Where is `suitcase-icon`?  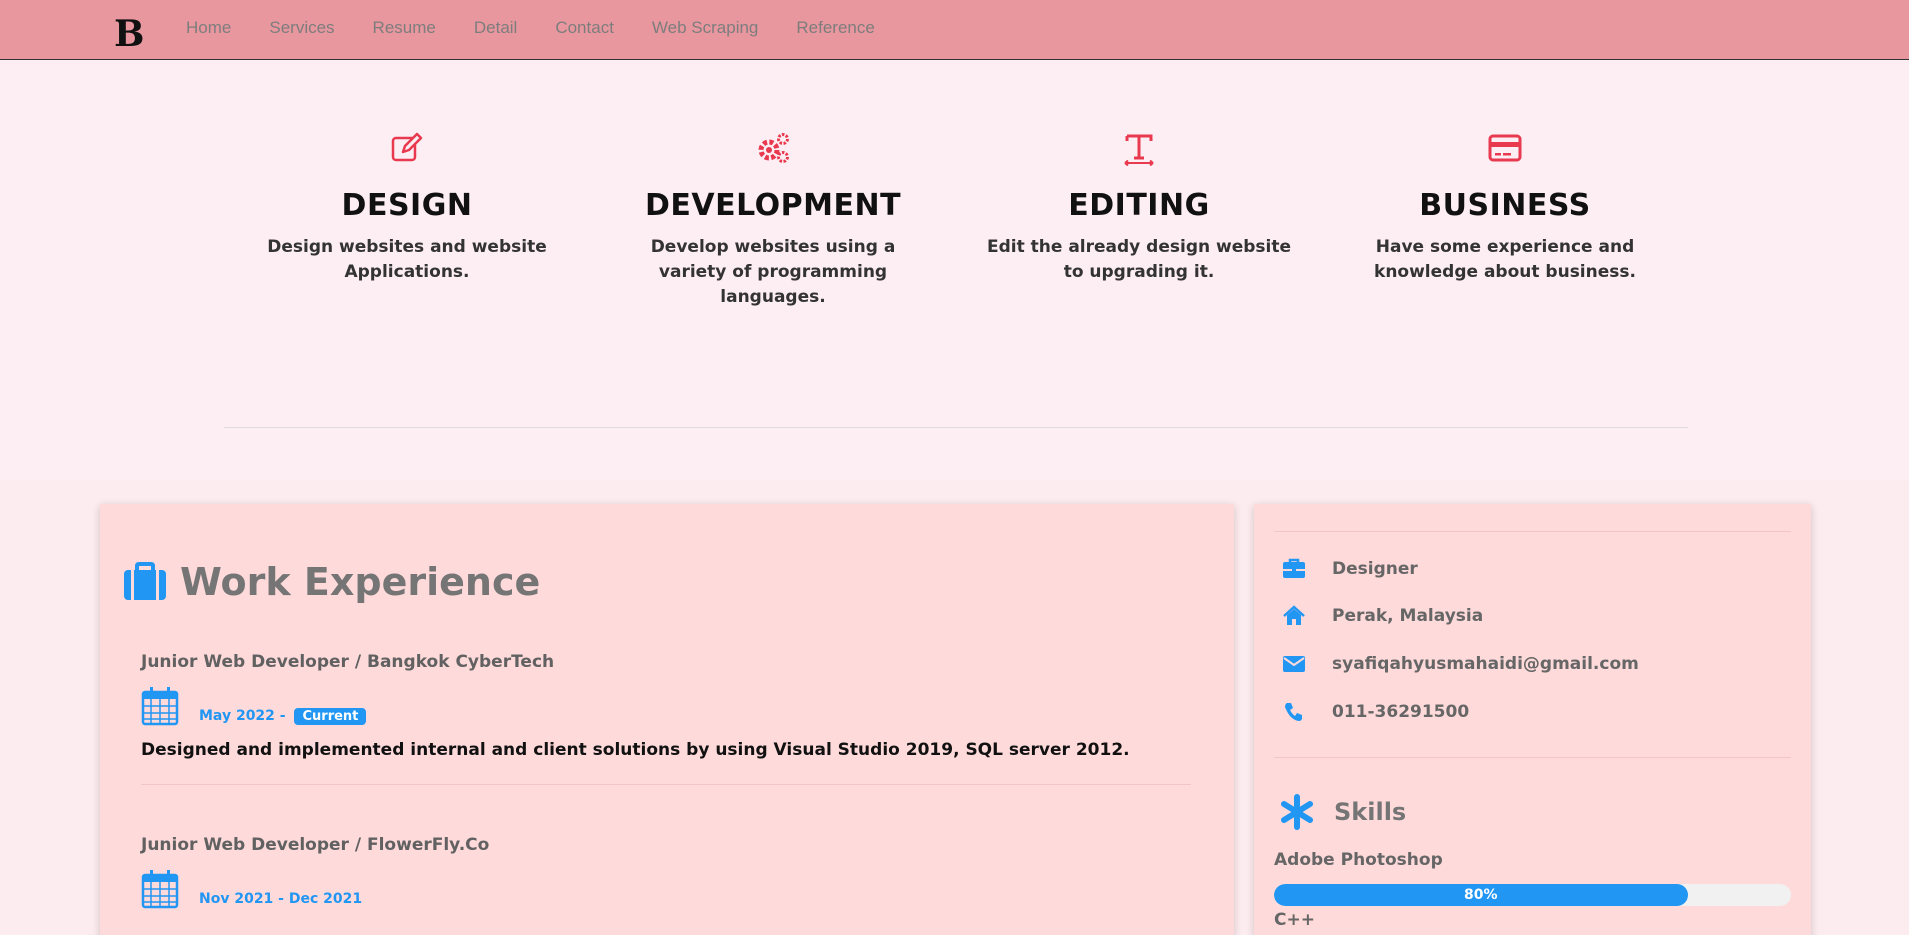 suitcase-icon is located at coordinates (145, 581).